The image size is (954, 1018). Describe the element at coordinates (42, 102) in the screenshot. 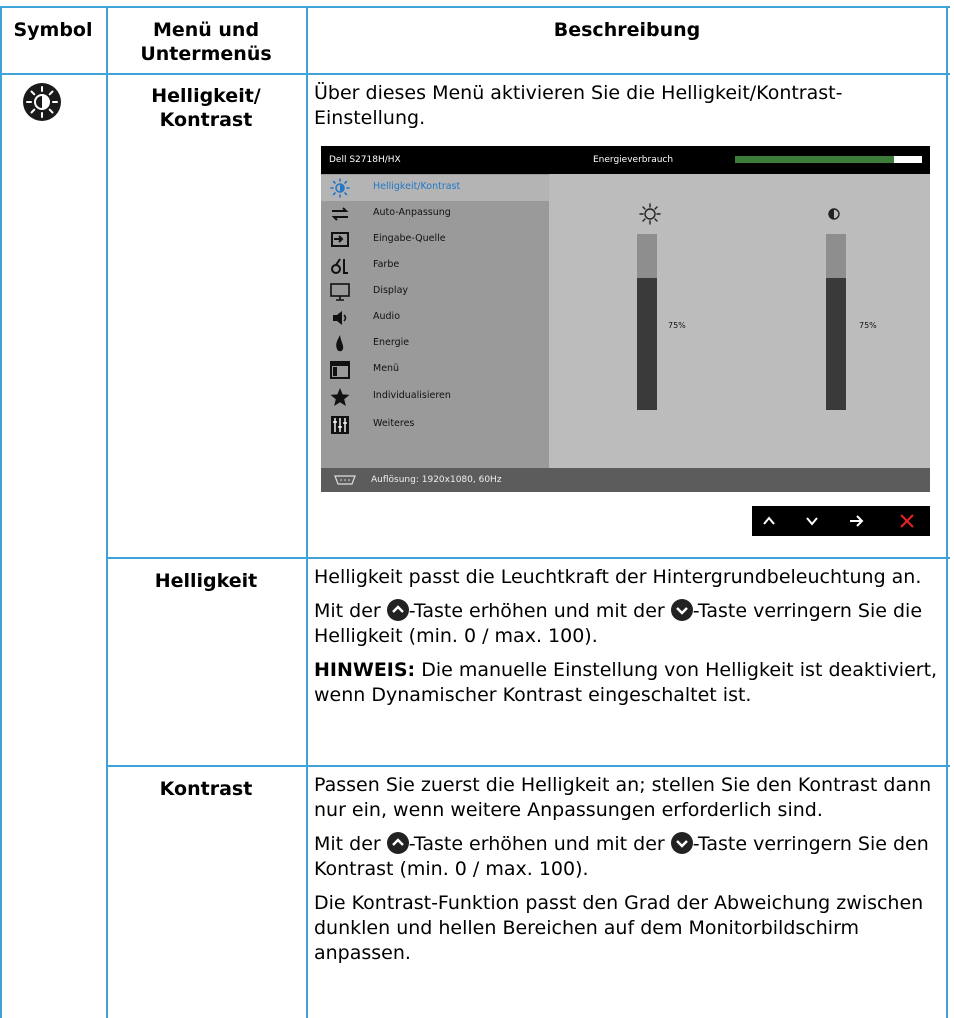

I see `brightness-contrast-symbol-icon` at that location.